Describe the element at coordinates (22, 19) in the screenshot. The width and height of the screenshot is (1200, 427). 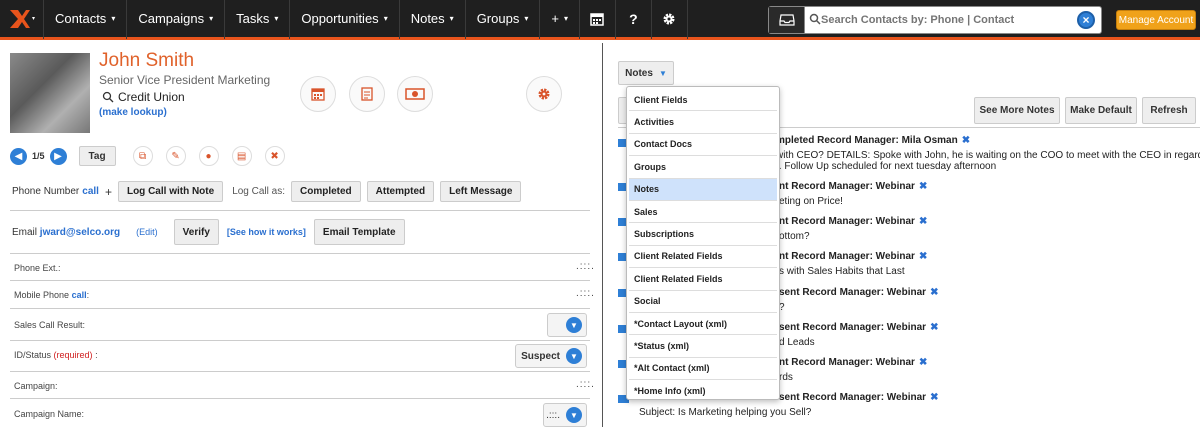
I see `app-logo` at that location.